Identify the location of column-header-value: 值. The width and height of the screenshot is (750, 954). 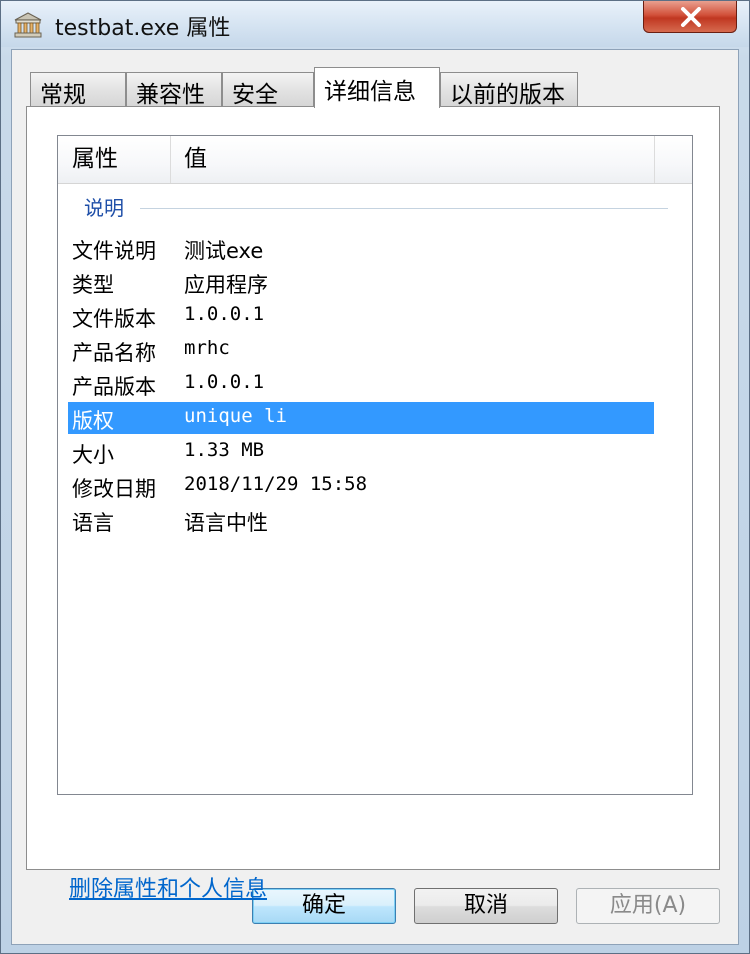
(412, 159).